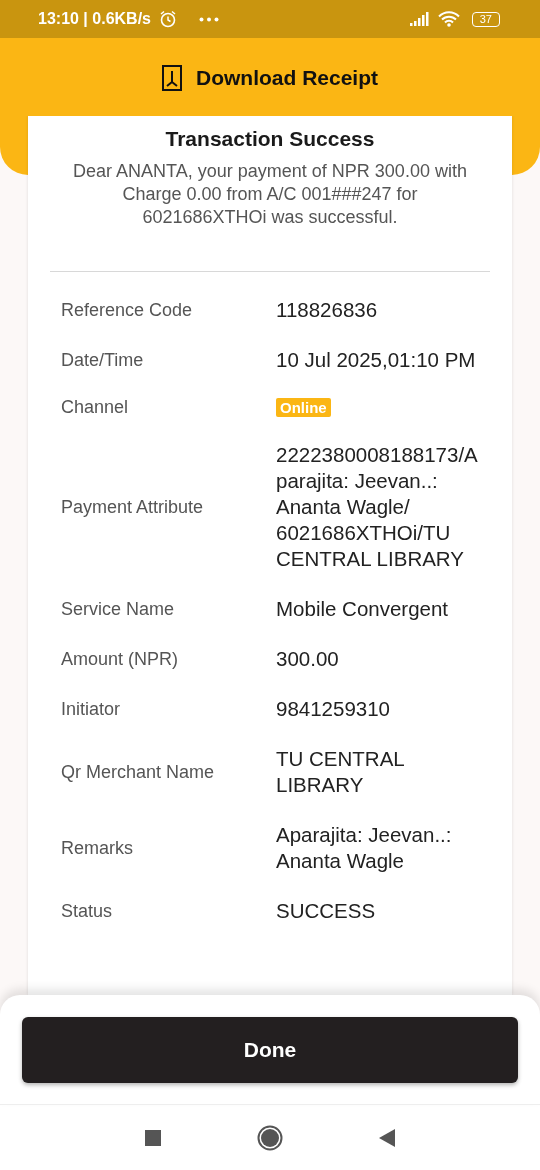  Describe the element at coordinates (168, 19) in the screenshot. I see `alarm-icon` at that location.